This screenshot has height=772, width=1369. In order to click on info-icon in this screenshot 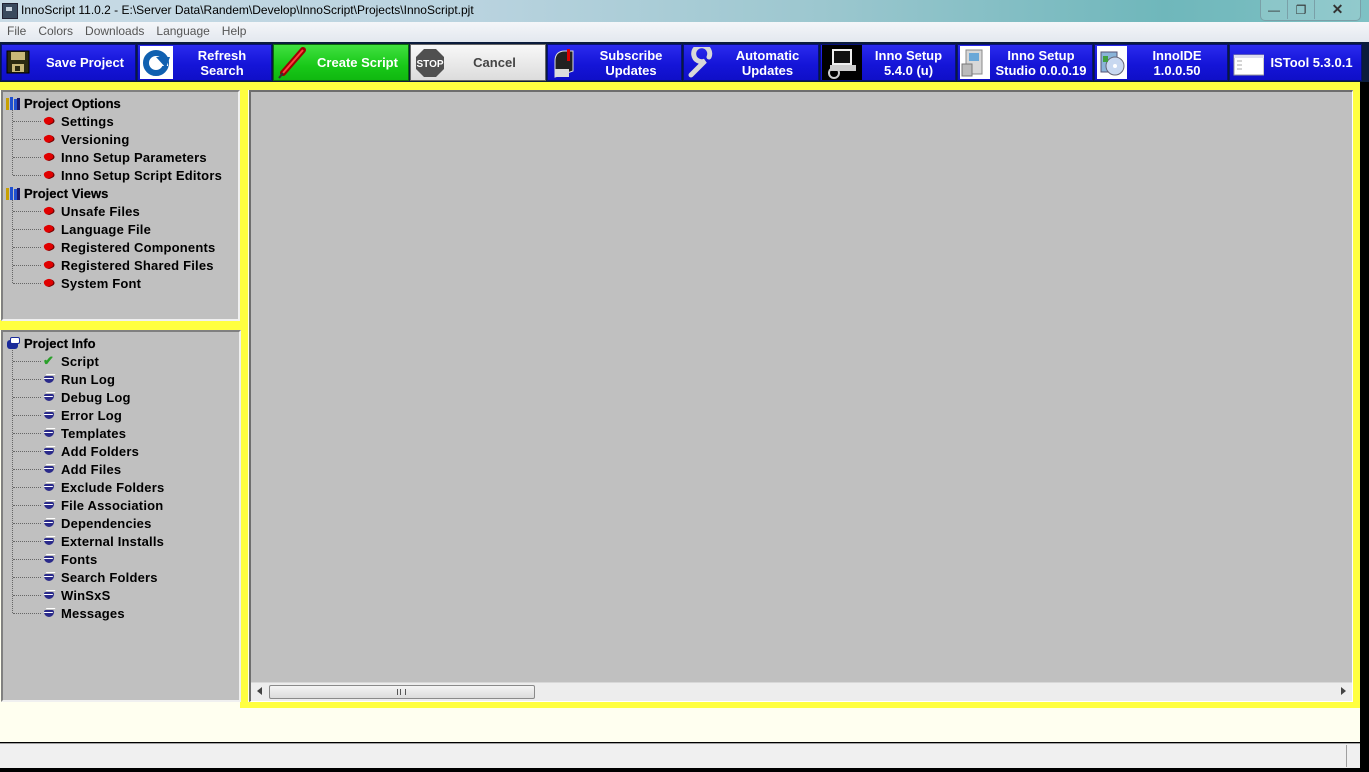, I will do `click(13, 343)`.